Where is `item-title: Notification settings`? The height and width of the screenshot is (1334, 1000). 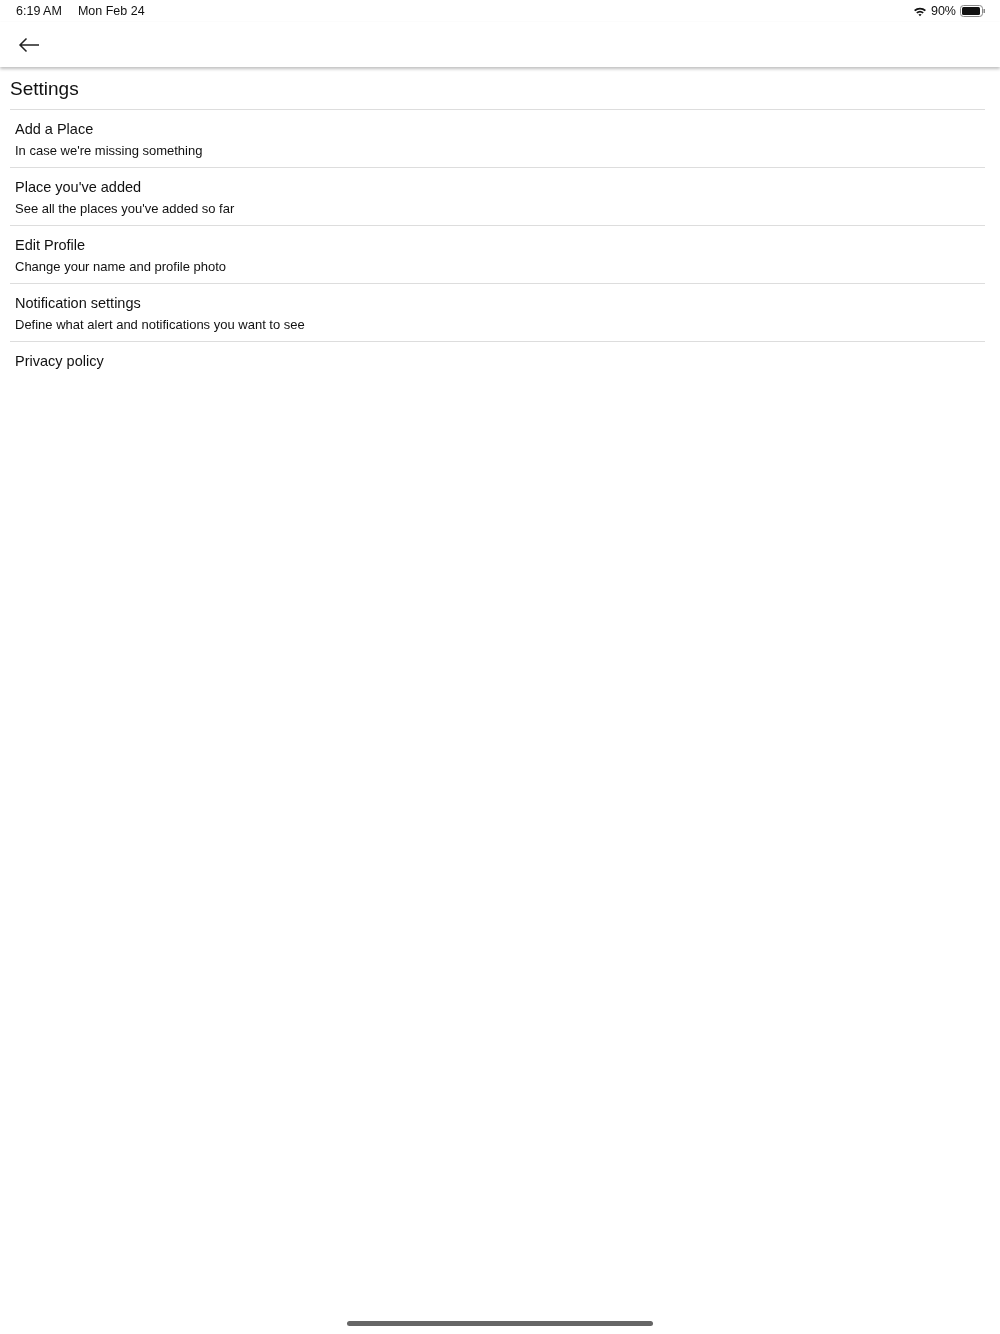
item-title: Notification settings is located at coordinates (78, 303).